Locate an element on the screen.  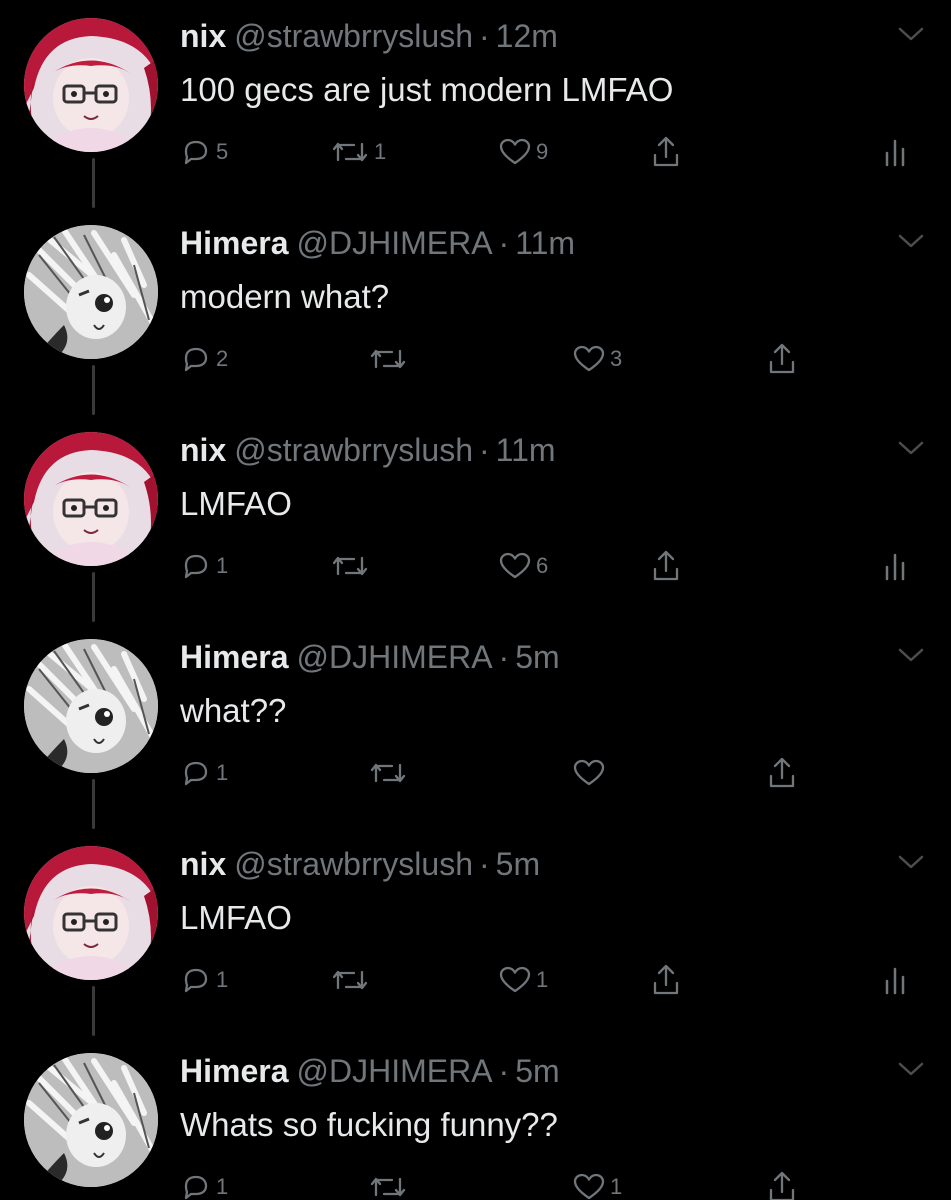
tweet-header: nix @strawbrryslush · 11m is located at coordinates (368, 450).